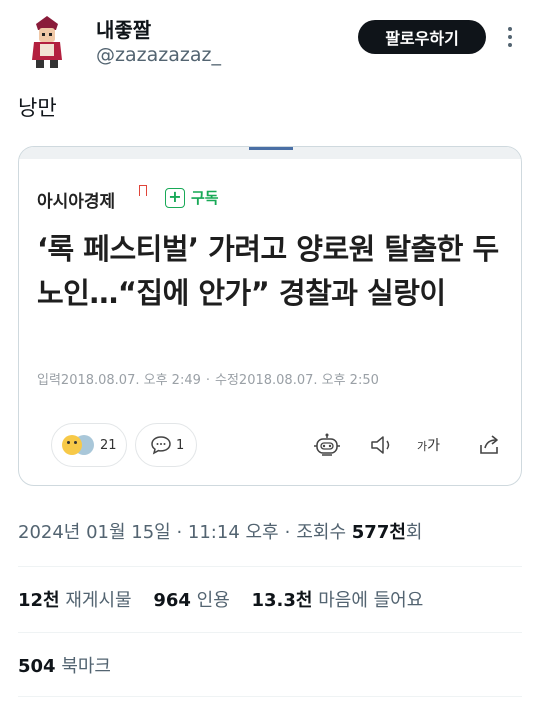  What do you see at coordinates (382, 445) in the screenshot?
I see `speaker-icon` at bounding box center [382, 445].